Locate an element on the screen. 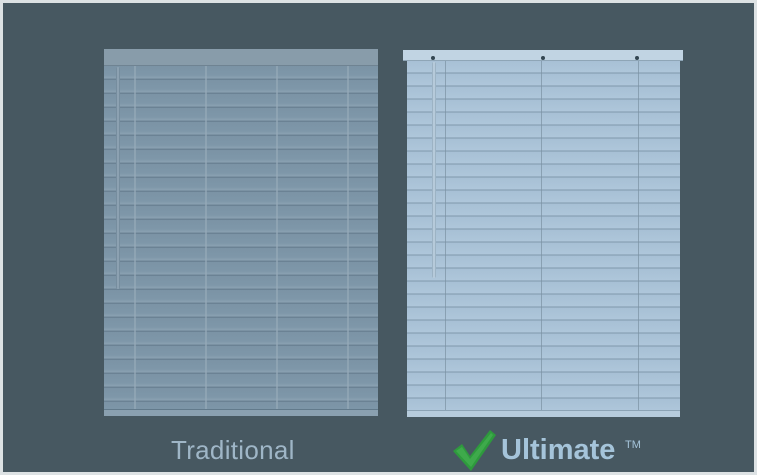 This screenshot has width=757, height=475. ultimate-tilt-wand is located at coordinates (434, 170).